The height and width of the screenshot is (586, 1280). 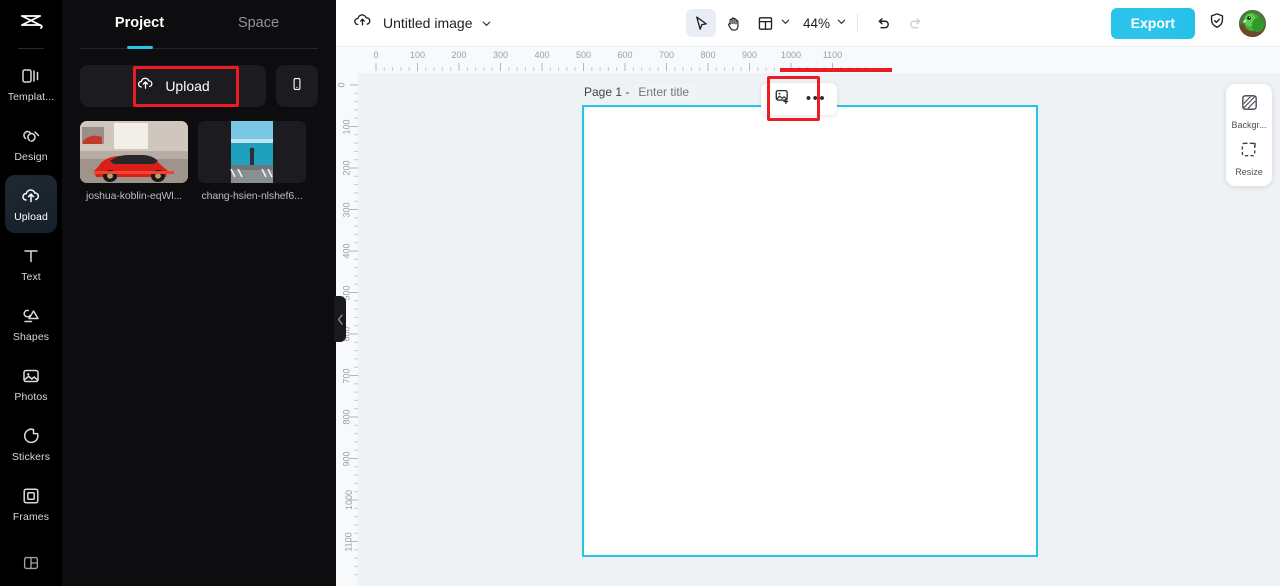 What do you see at coordinates (31, 136) in the screenshot?
I see `design-icon` at bounding box center [31, 136].